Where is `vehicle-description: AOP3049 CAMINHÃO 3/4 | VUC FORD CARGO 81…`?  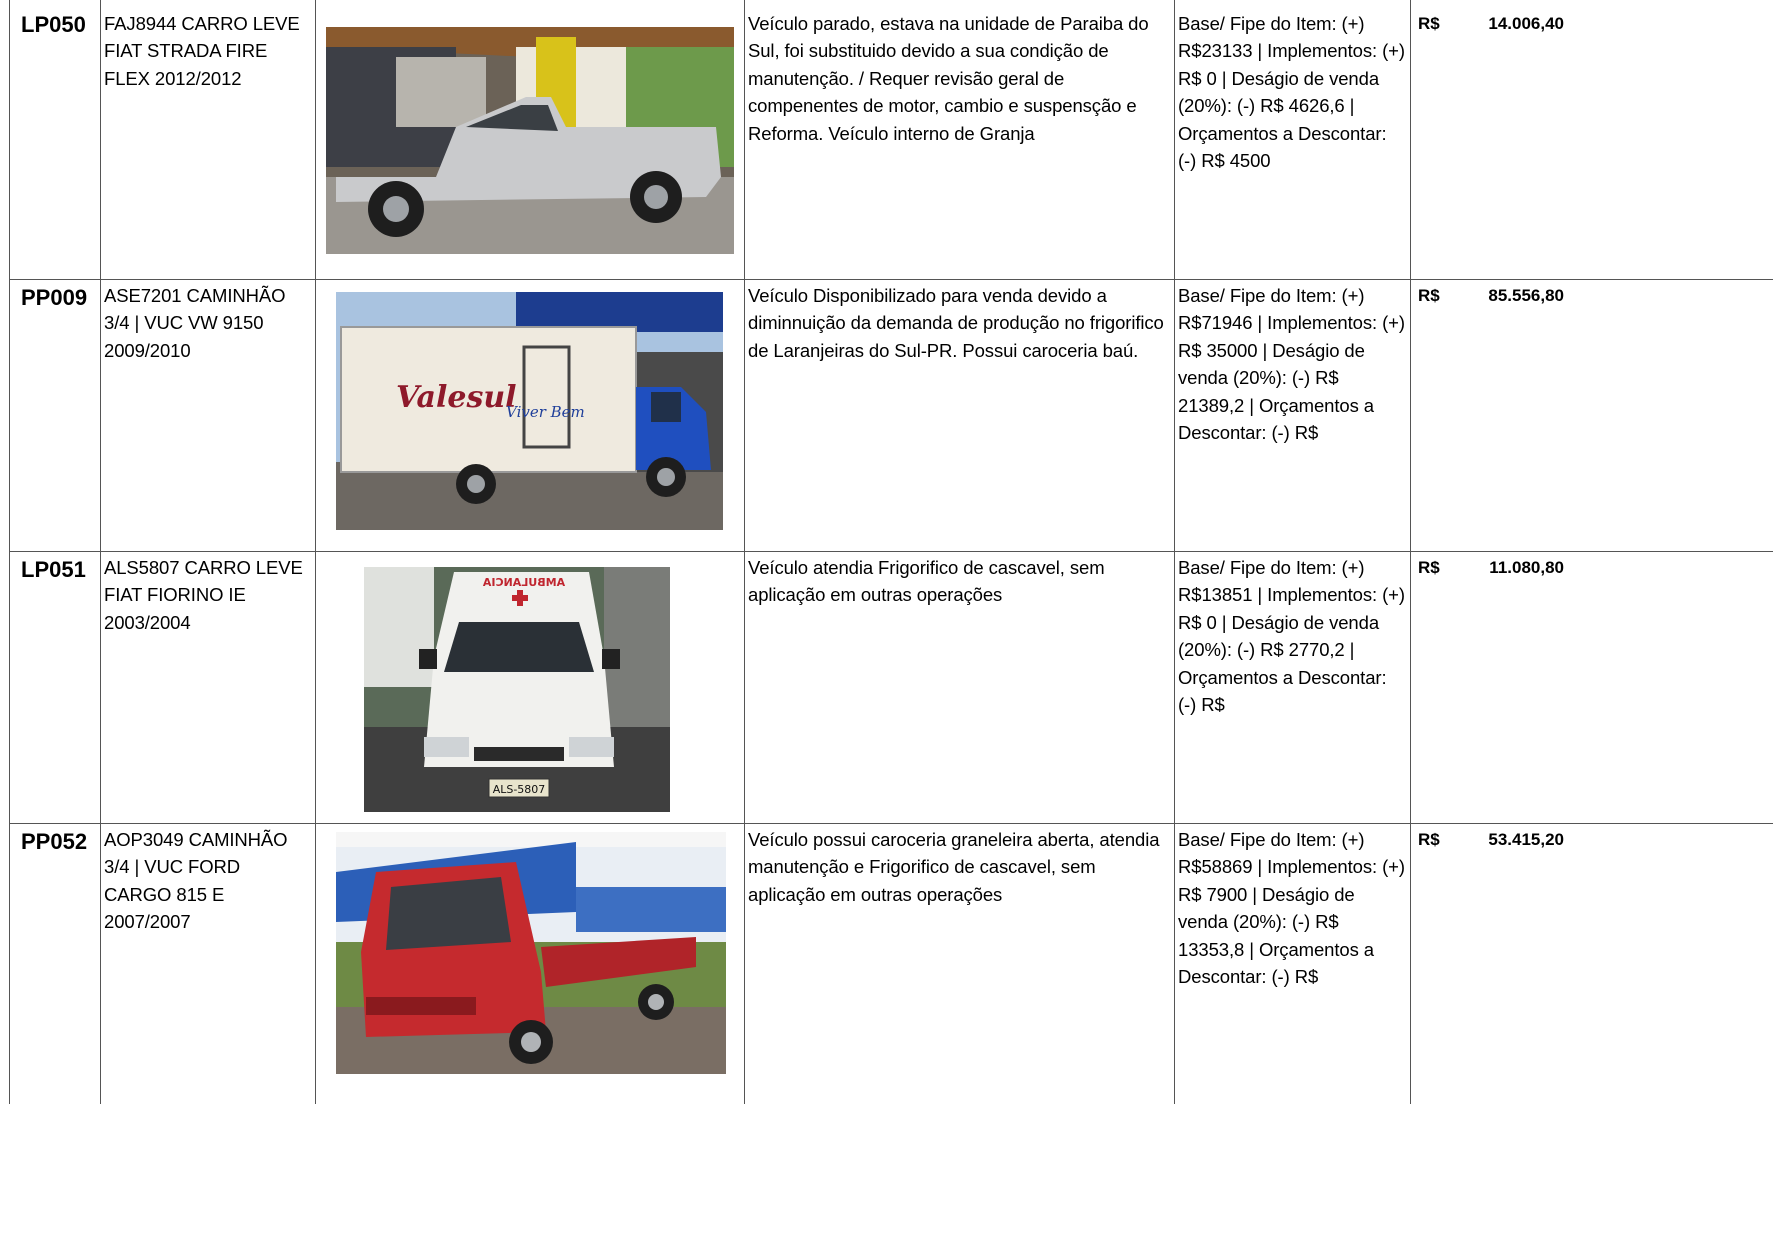 vehicle-description: AOP3049 CAMINHÃO 3/4 | VUC FORD CARGO 81… is located at coordinates (196, 881).